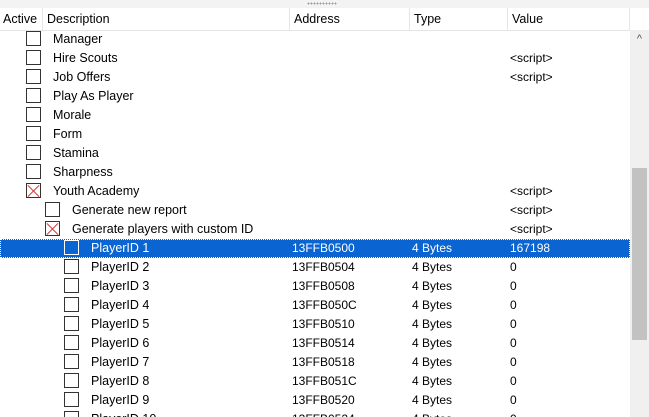  I want to click on row-description: PlayerID 5, so click(120, 324).